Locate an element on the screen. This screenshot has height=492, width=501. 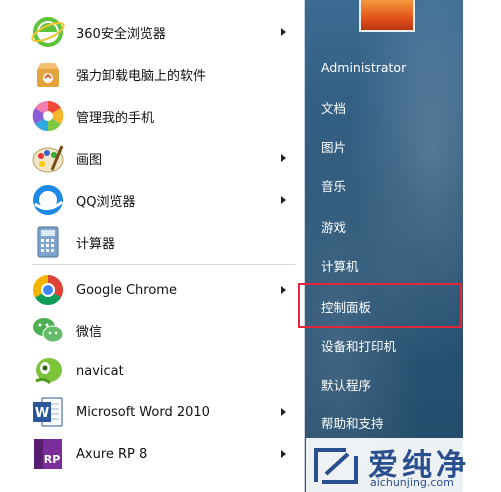
program-label: Axure RP 8 is located at coordinates (112, 454).